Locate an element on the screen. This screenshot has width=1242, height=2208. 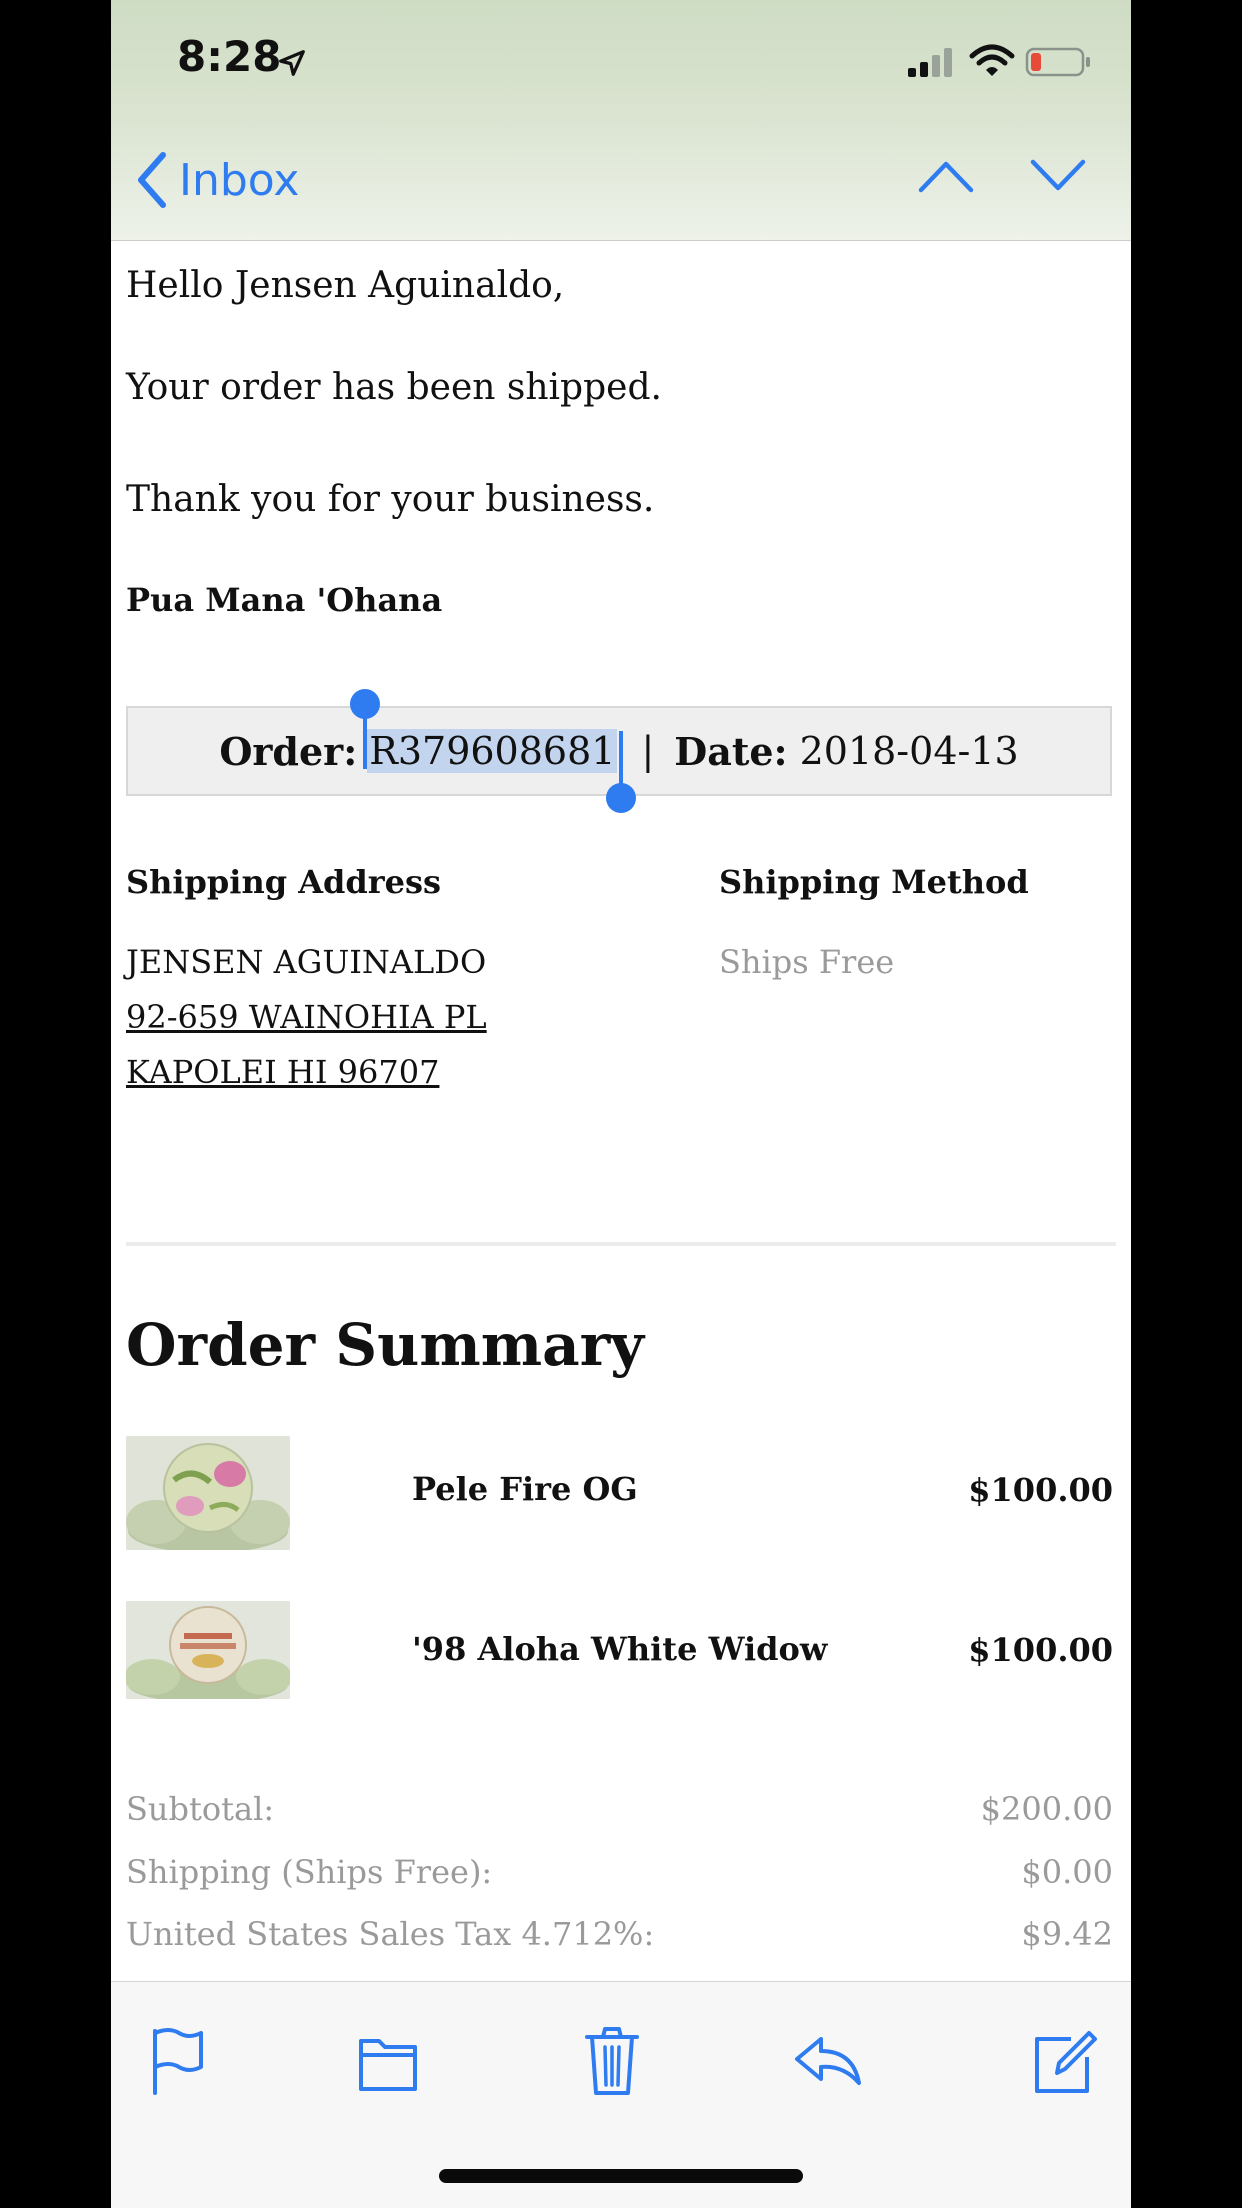
order-date: 2018-04-13 is located at coordinates (909, 751).